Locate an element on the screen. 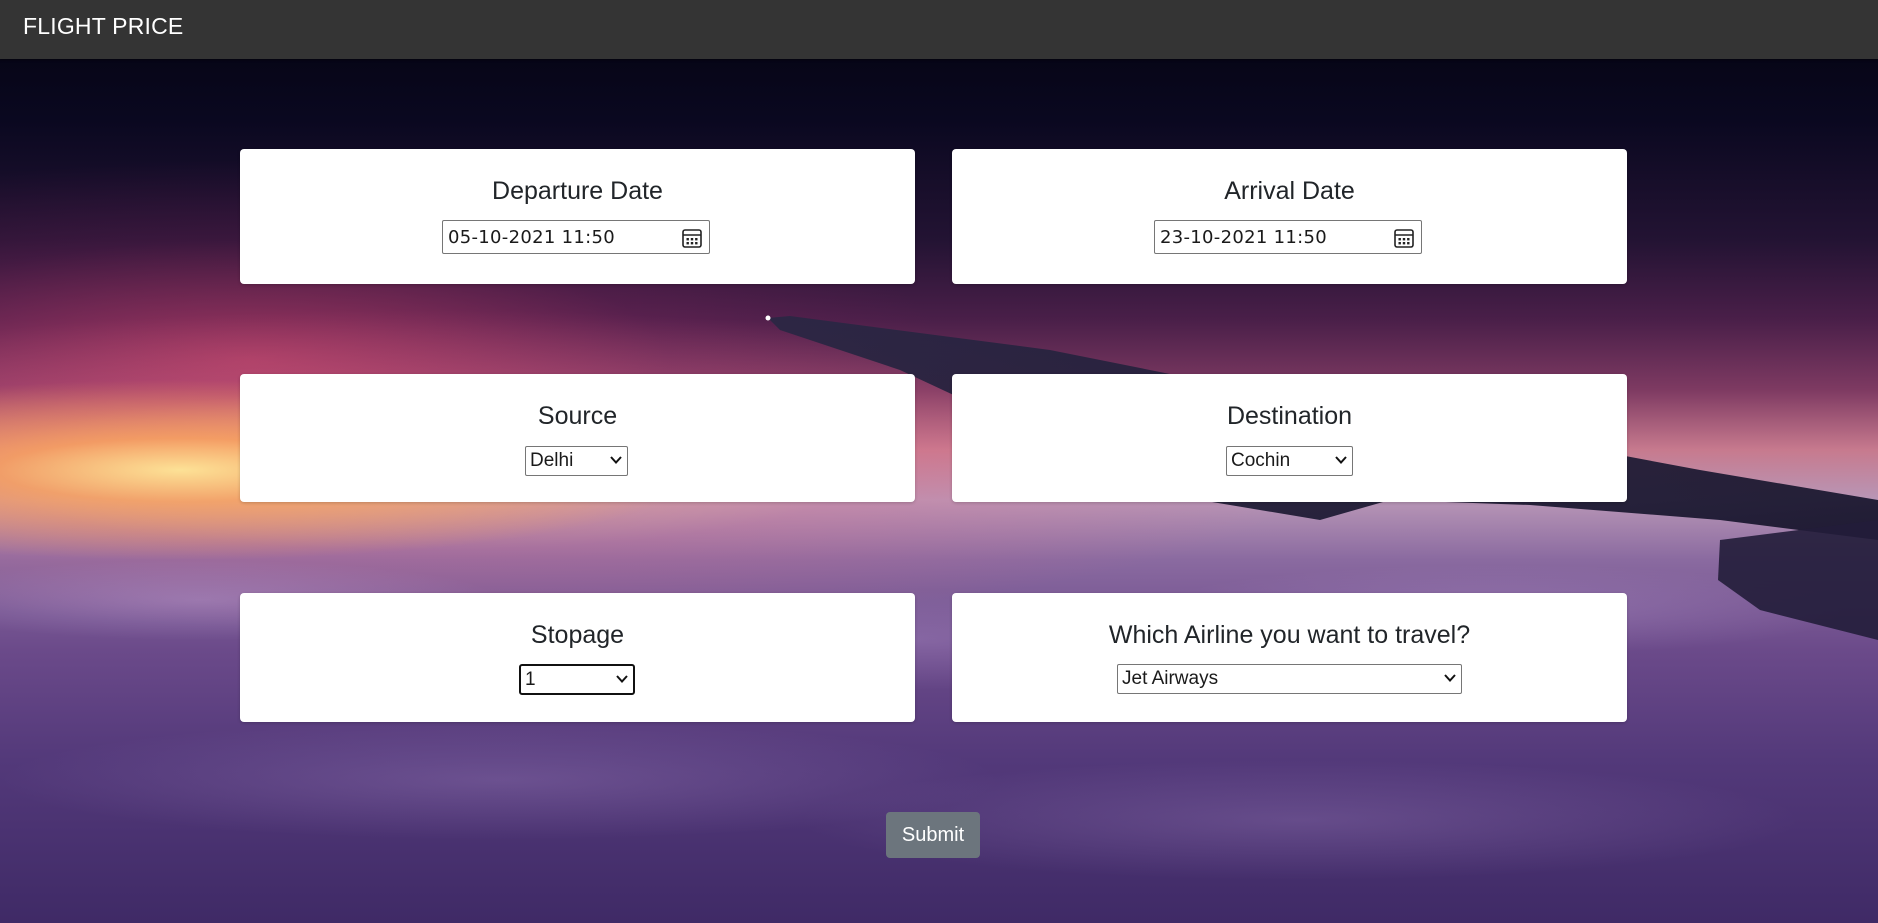 This screenshot has width=1878, height=923. departure-date-value: 05-10-2021 11:50 is located at coordinates (532, 237).